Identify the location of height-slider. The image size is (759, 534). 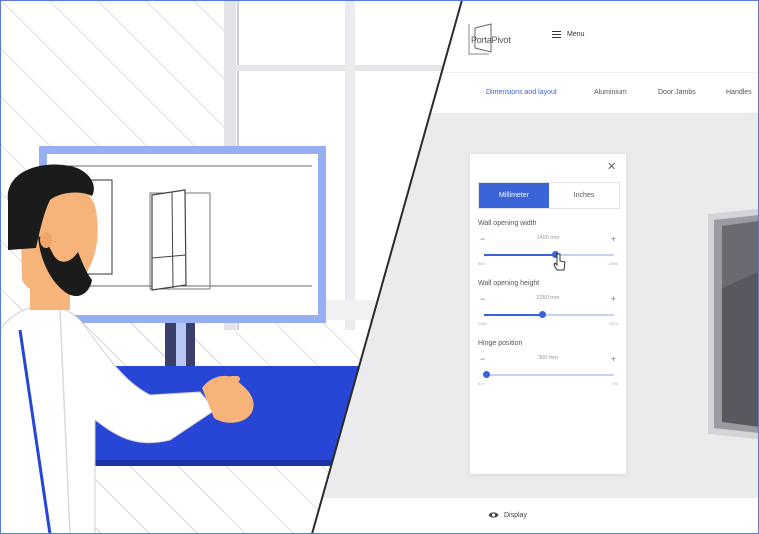
(549, 315).